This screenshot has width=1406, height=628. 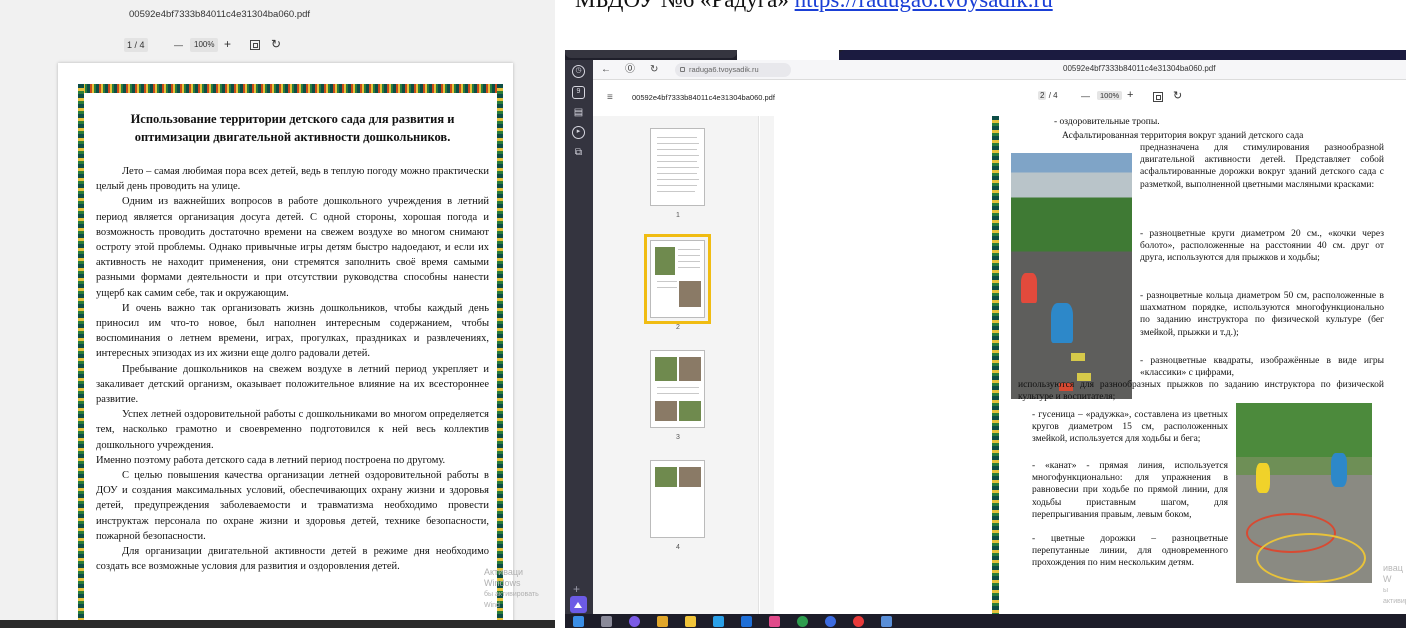 I want to click on zoom-level: 100%, so click(x=204, y=45).